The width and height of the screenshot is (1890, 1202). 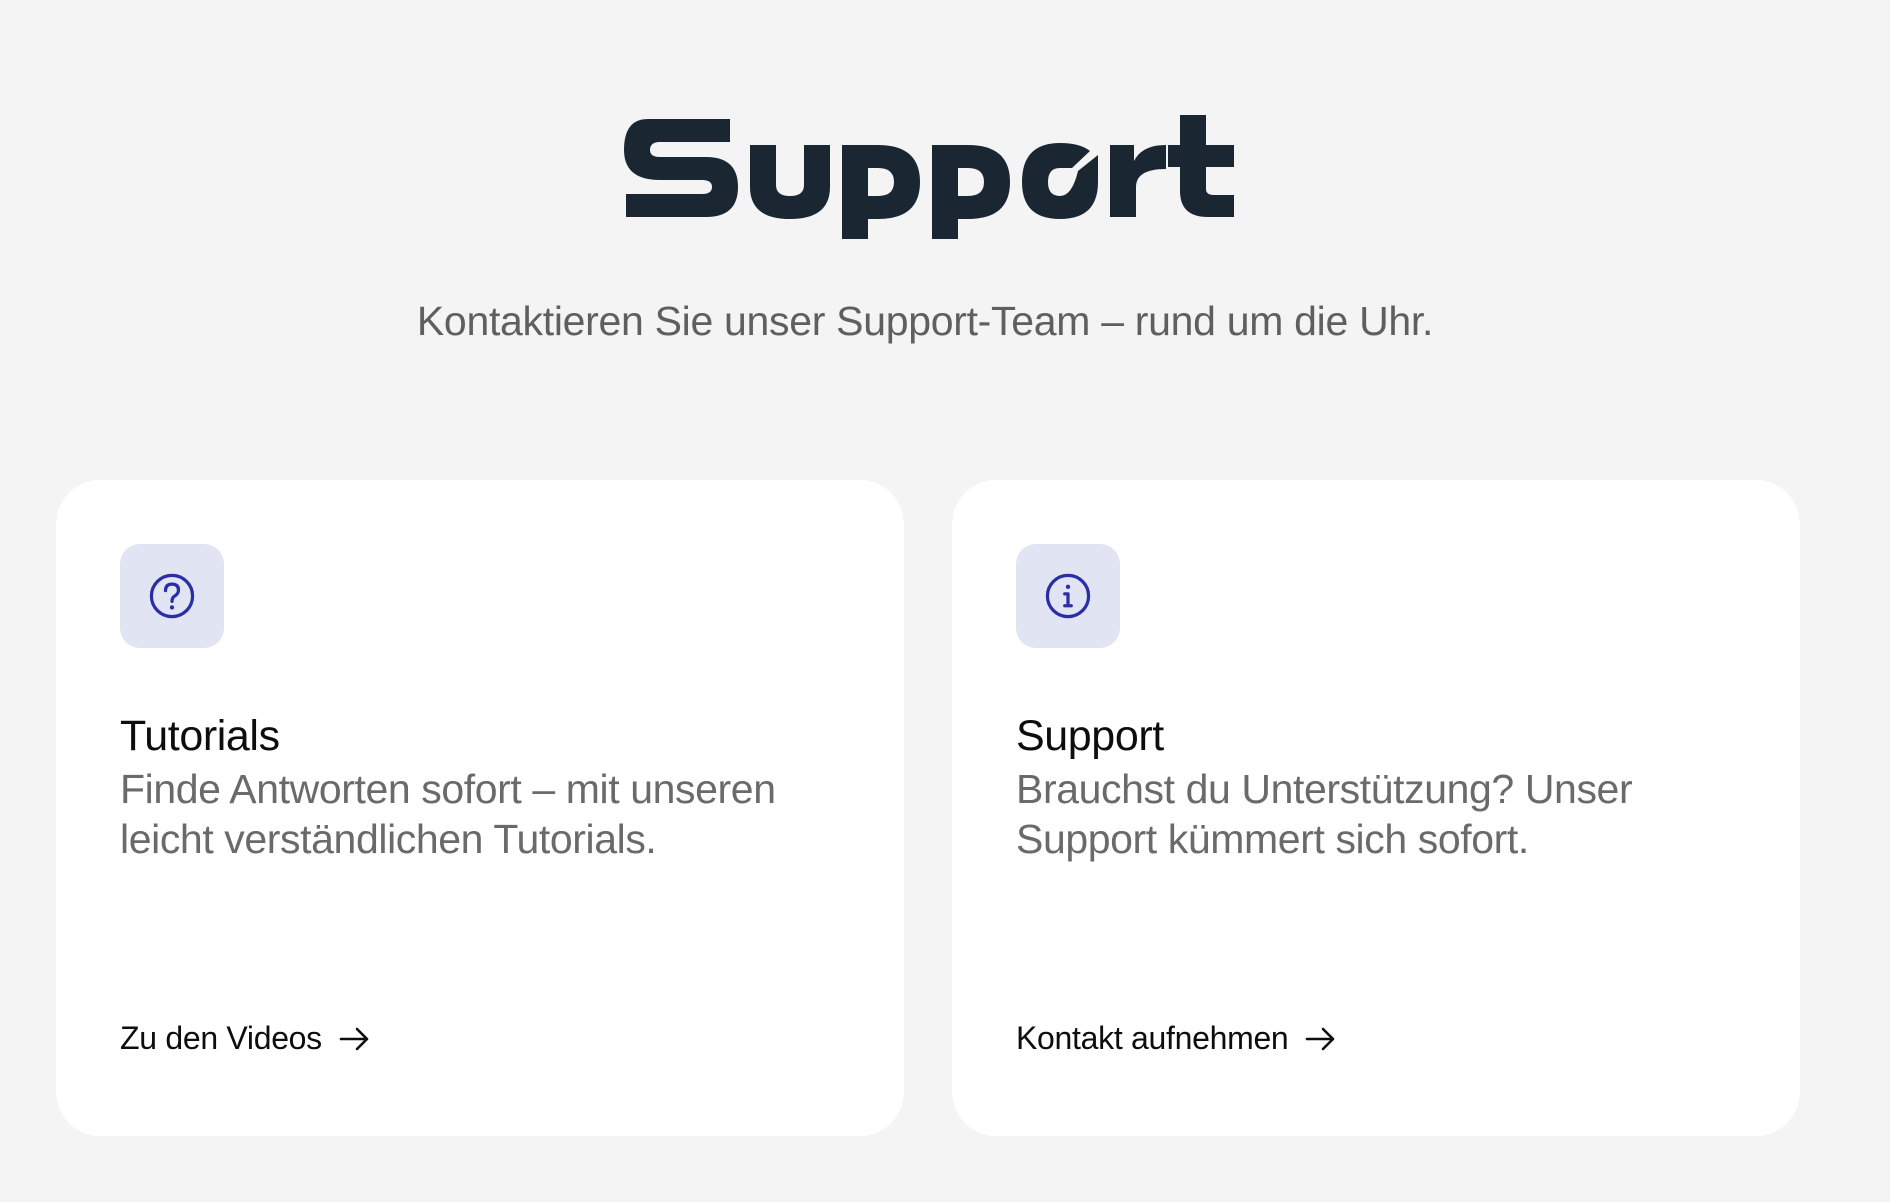 I want to click on info-circle-icon, so click(x=1068, y=596).